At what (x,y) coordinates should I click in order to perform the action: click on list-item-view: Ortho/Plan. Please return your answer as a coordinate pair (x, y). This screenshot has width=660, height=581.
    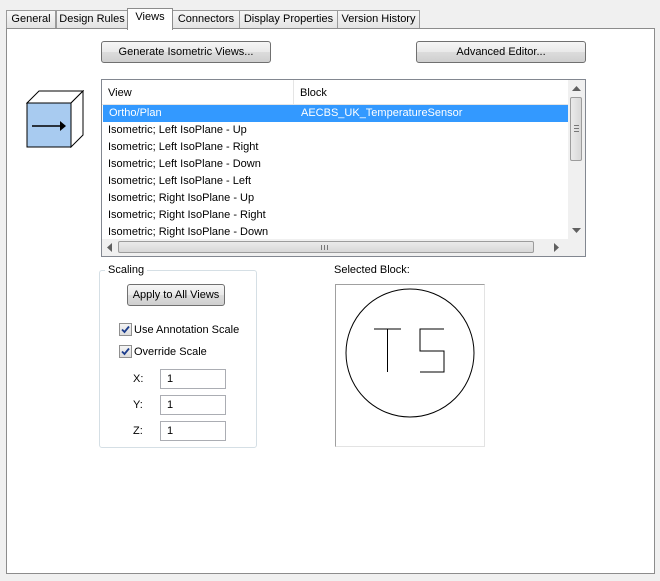
    Looking at the image, I should click on (135, 113).